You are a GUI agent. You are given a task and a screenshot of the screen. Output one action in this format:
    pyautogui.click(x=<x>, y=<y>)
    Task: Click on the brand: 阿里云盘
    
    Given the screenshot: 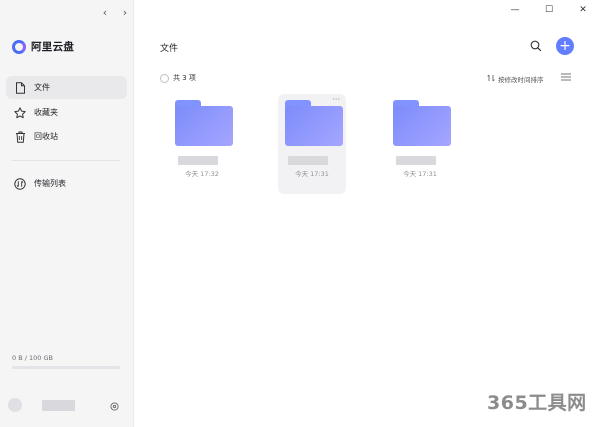 What is the action you would take?
    pyautogui.click(x=43, y=46)
    